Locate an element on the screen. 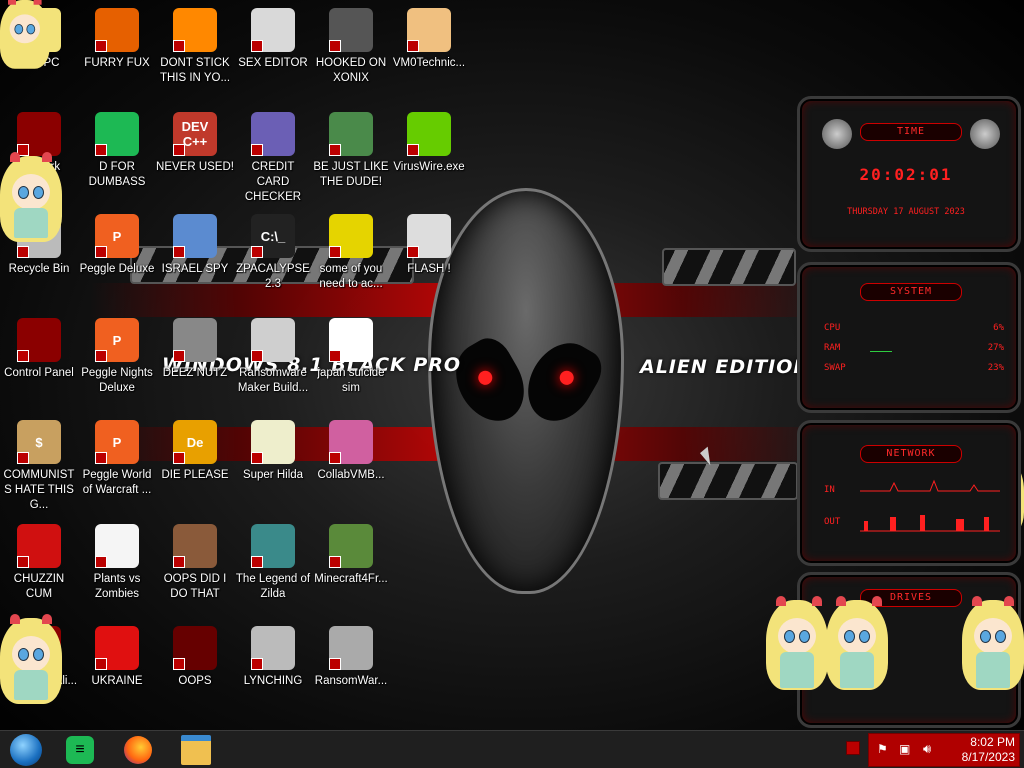  taskbar-file-explorer is located at coordinates (196, 750).